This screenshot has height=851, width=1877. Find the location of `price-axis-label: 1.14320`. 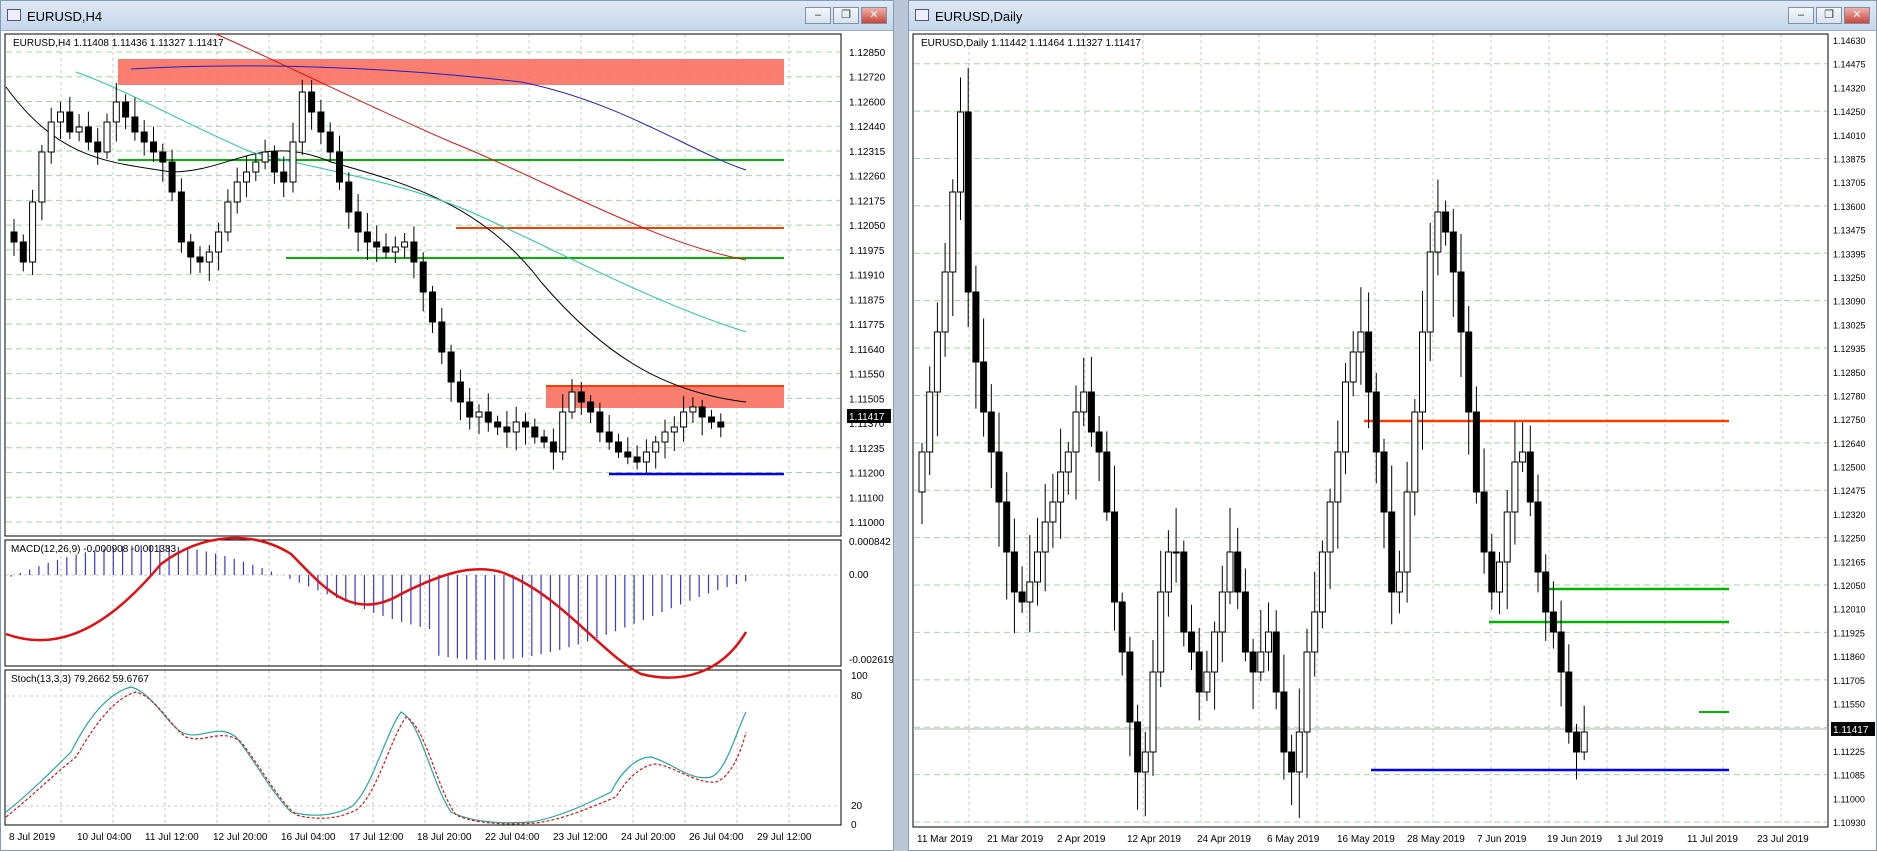

price-axis-label: 1.14320 is located at coordinates (1849, 88).